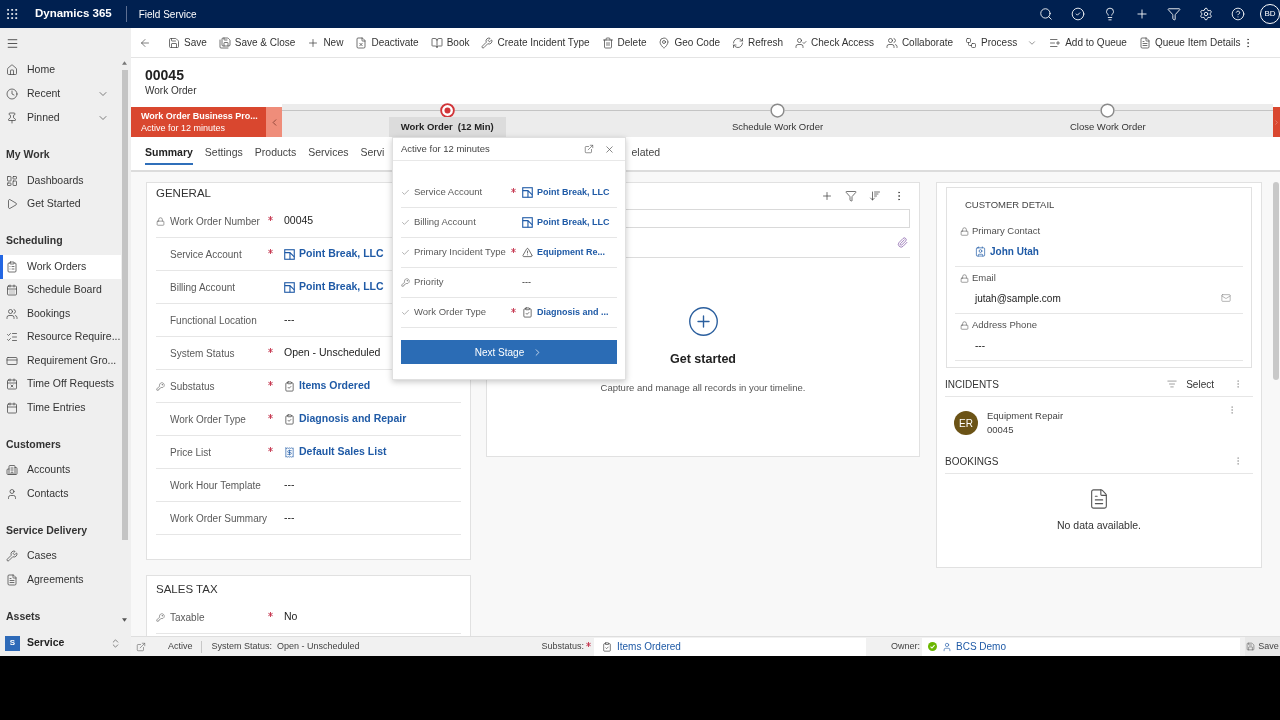 The height and width of the screenshot is (720, 1280). Describe the element at coordinates (124, 63) in the screenshot. I see `scroll-up-triangle-icon` at that location.